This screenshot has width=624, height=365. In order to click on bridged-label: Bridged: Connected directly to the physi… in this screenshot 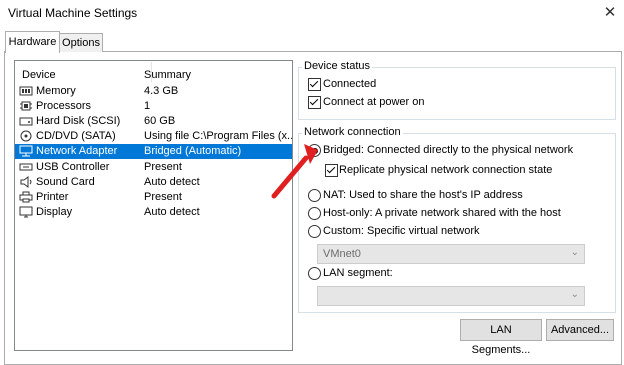, I will do `click(448, 150)`.